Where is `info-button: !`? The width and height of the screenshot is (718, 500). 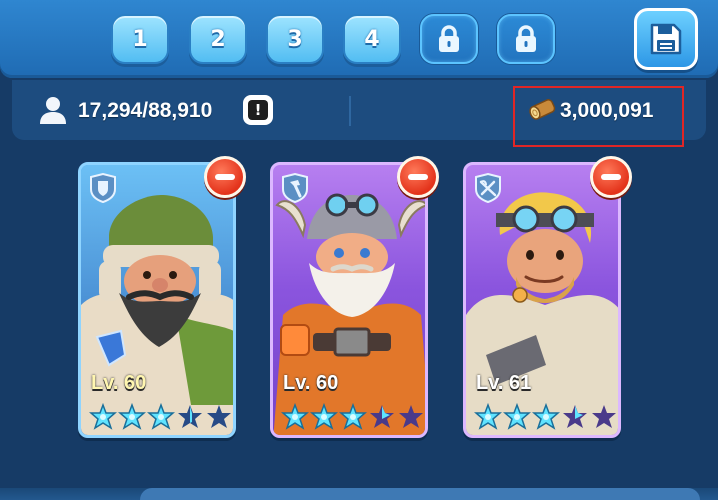 info-button: ! is located at coordinates (258, 110).